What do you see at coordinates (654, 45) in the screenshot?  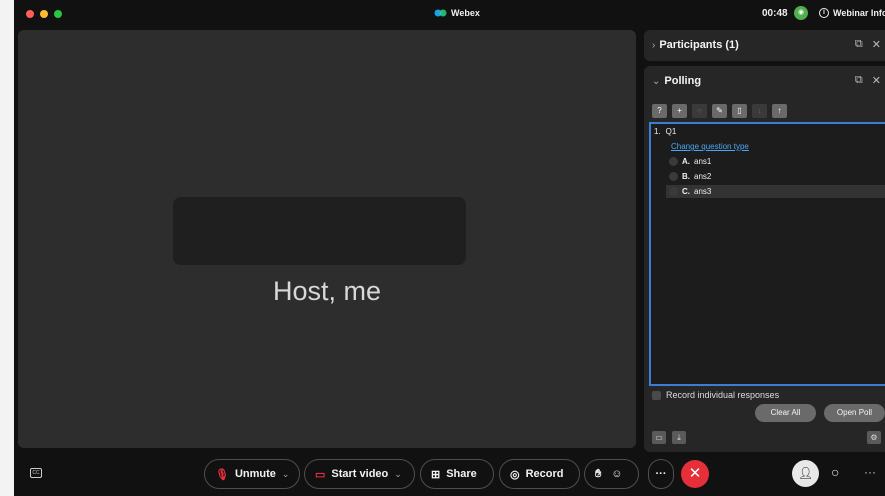 I see `chevron-right-icon: ›` at bounding box center [654, 45].